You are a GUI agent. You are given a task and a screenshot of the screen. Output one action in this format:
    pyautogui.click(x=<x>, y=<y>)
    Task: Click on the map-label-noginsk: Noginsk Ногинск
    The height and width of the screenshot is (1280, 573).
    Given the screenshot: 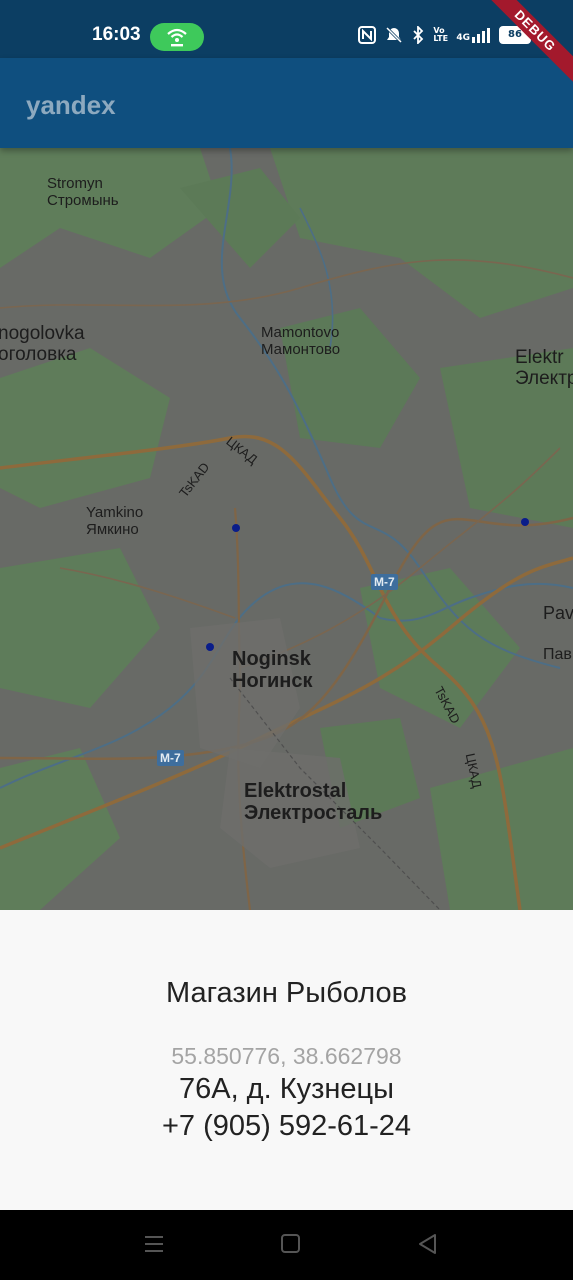 What is the action you would take?
    pyautogui.click(x=272, y=670)
    